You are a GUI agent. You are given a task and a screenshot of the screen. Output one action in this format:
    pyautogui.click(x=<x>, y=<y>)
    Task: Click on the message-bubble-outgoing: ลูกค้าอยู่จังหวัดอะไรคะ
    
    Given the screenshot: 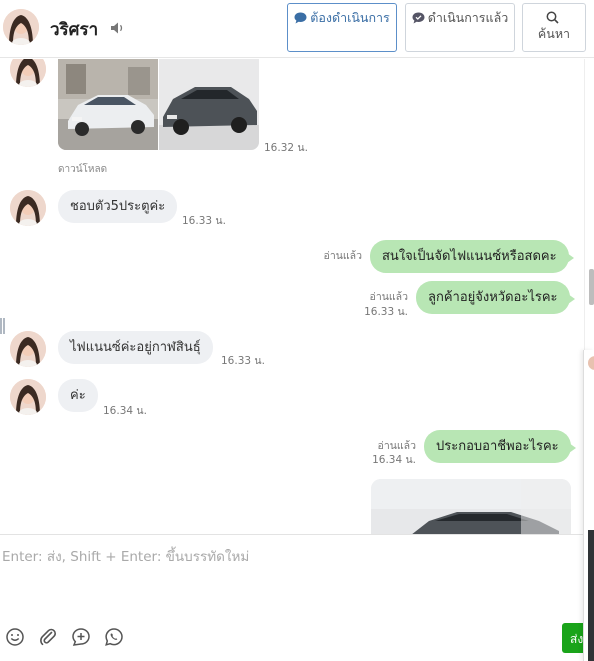 What is the action you would take?
    pyautogui.click(x=495, y=297)
    